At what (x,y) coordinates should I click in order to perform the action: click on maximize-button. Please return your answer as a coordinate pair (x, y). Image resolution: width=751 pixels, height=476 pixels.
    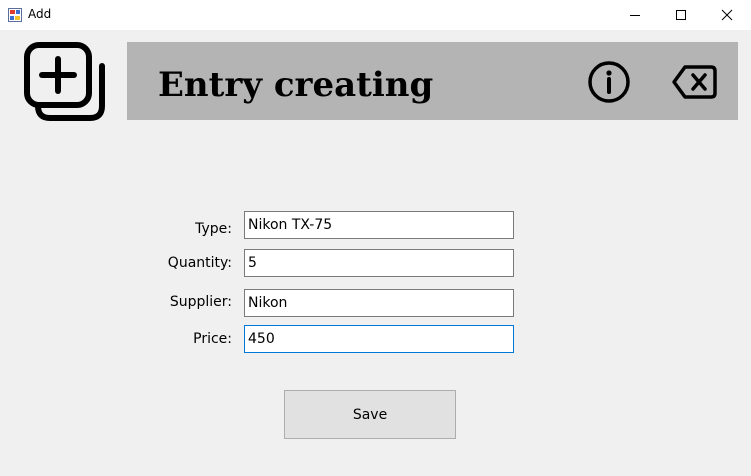
    Looking at the image, I should click on (681, 15).